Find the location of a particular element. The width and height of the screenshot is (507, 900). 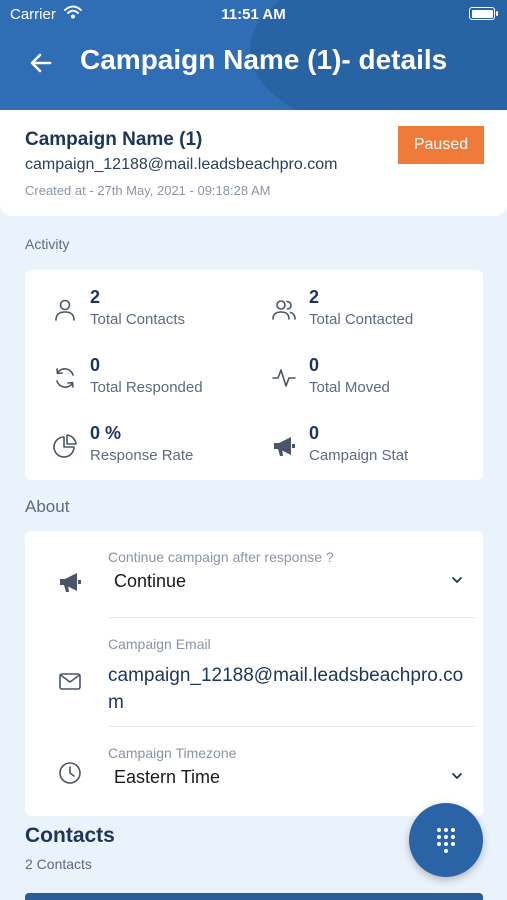

stat-label: Campaign Stat is located at coordinates (359, 455).